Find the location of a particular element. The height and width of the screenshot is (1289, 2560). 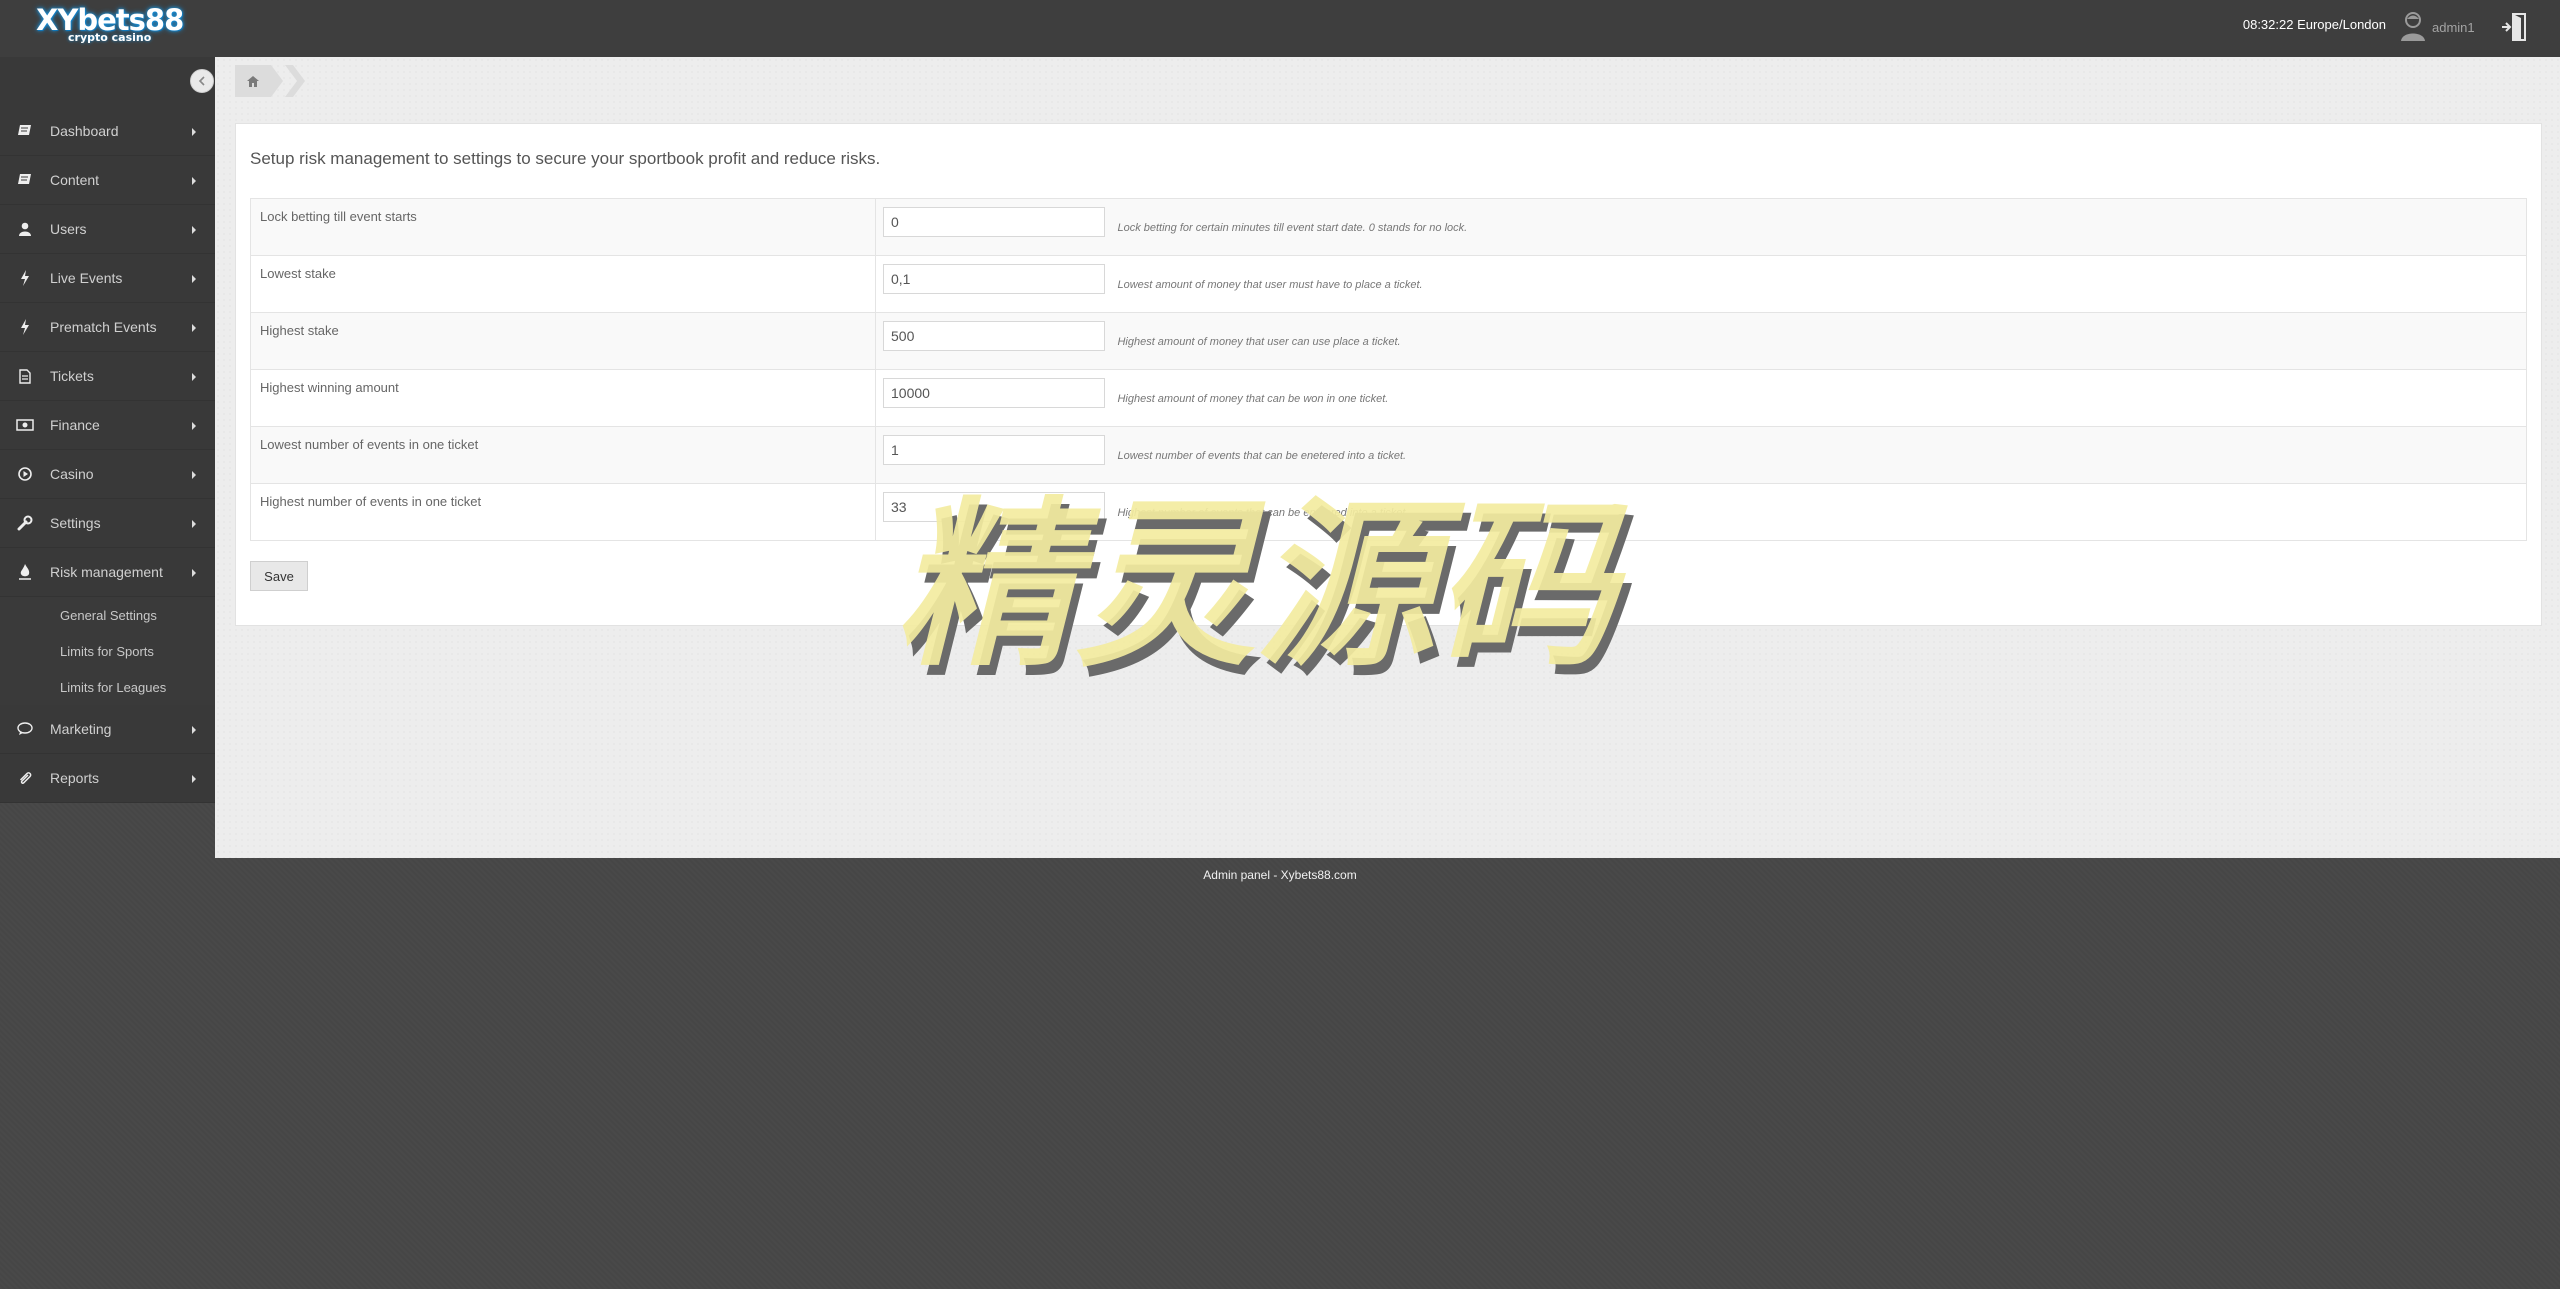

breadcrumb is located at coordinates (270, 81).